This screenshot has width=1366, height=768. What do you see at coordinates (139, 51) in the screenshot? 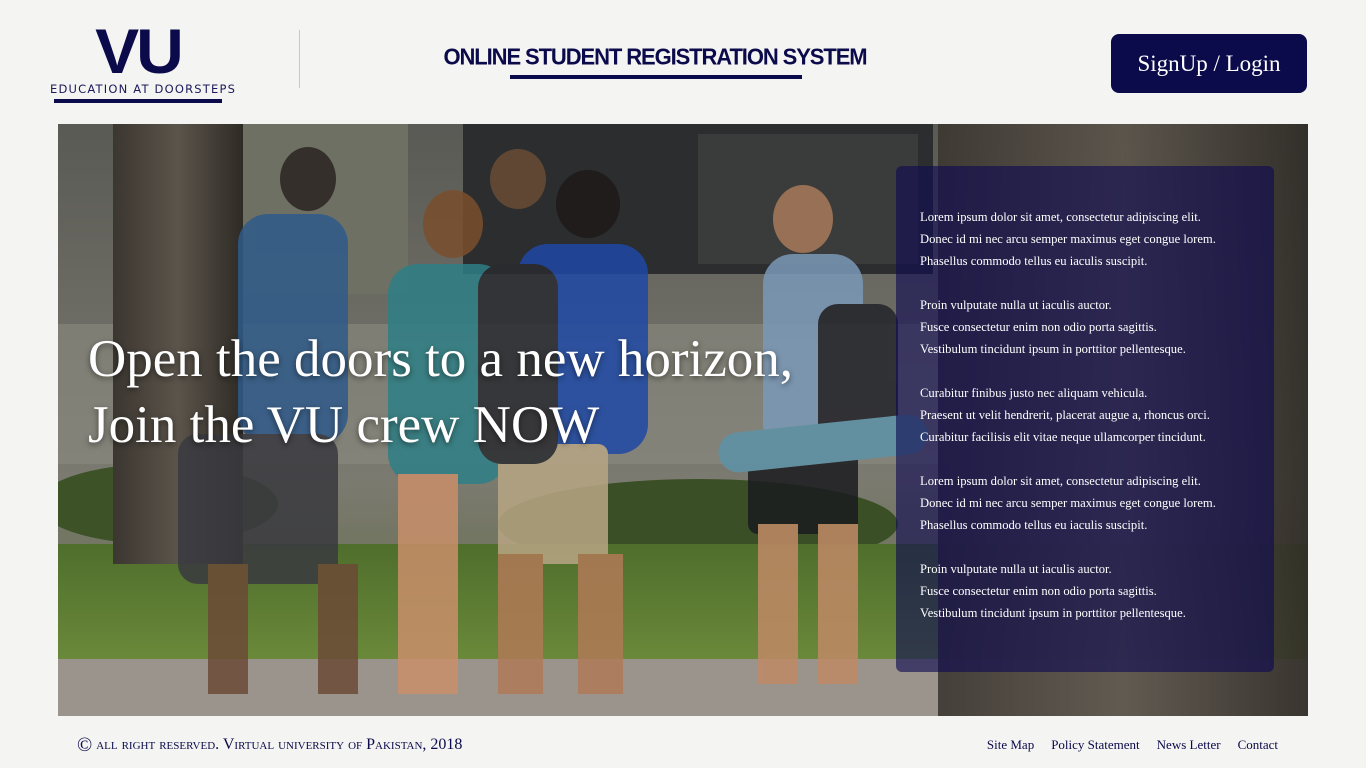
I see `logo-mark: VU` at bounding box center [139, 51].